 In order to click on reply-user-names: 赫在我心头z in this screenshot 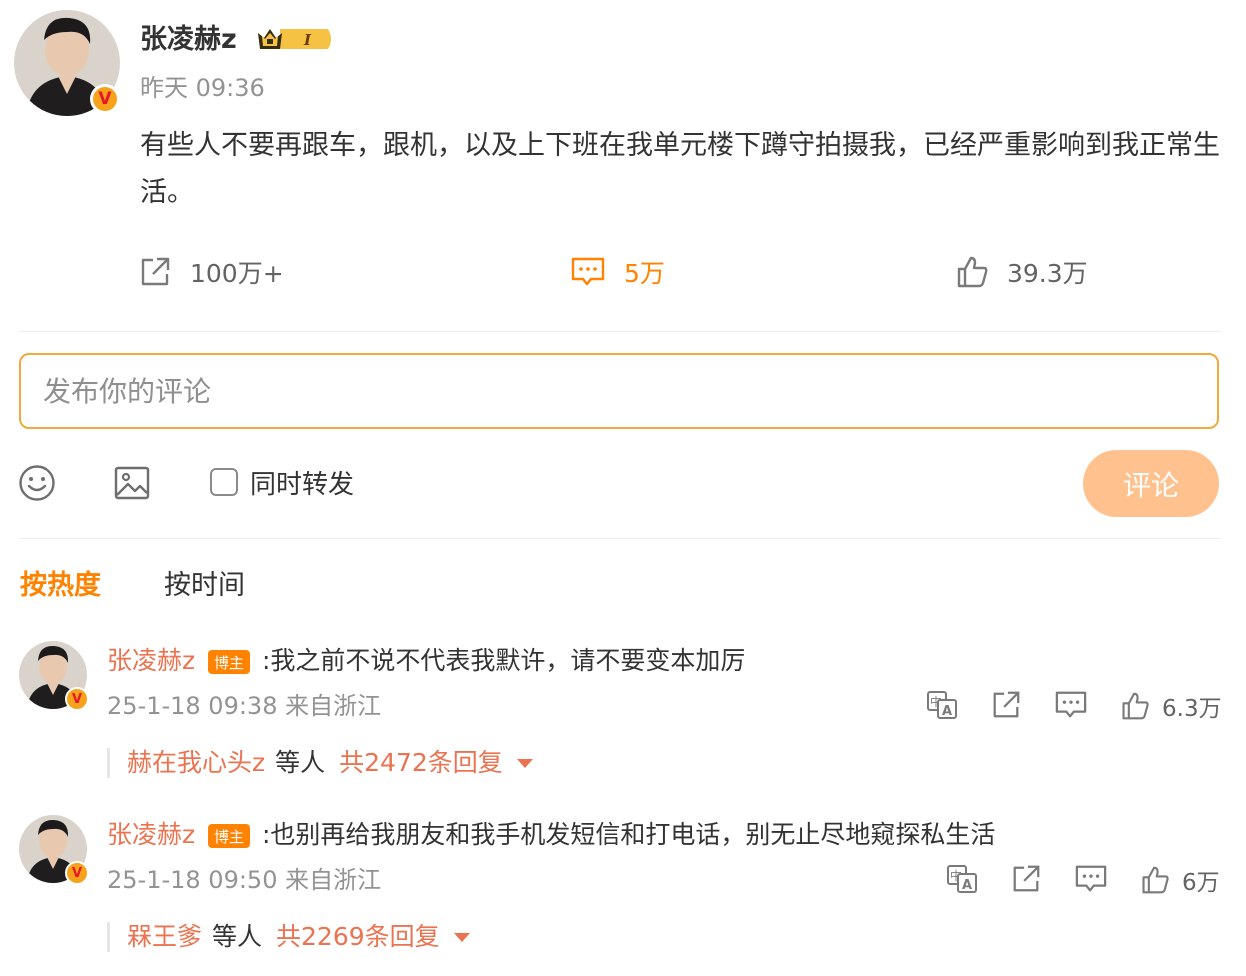, I will do `click(196, 763)`.